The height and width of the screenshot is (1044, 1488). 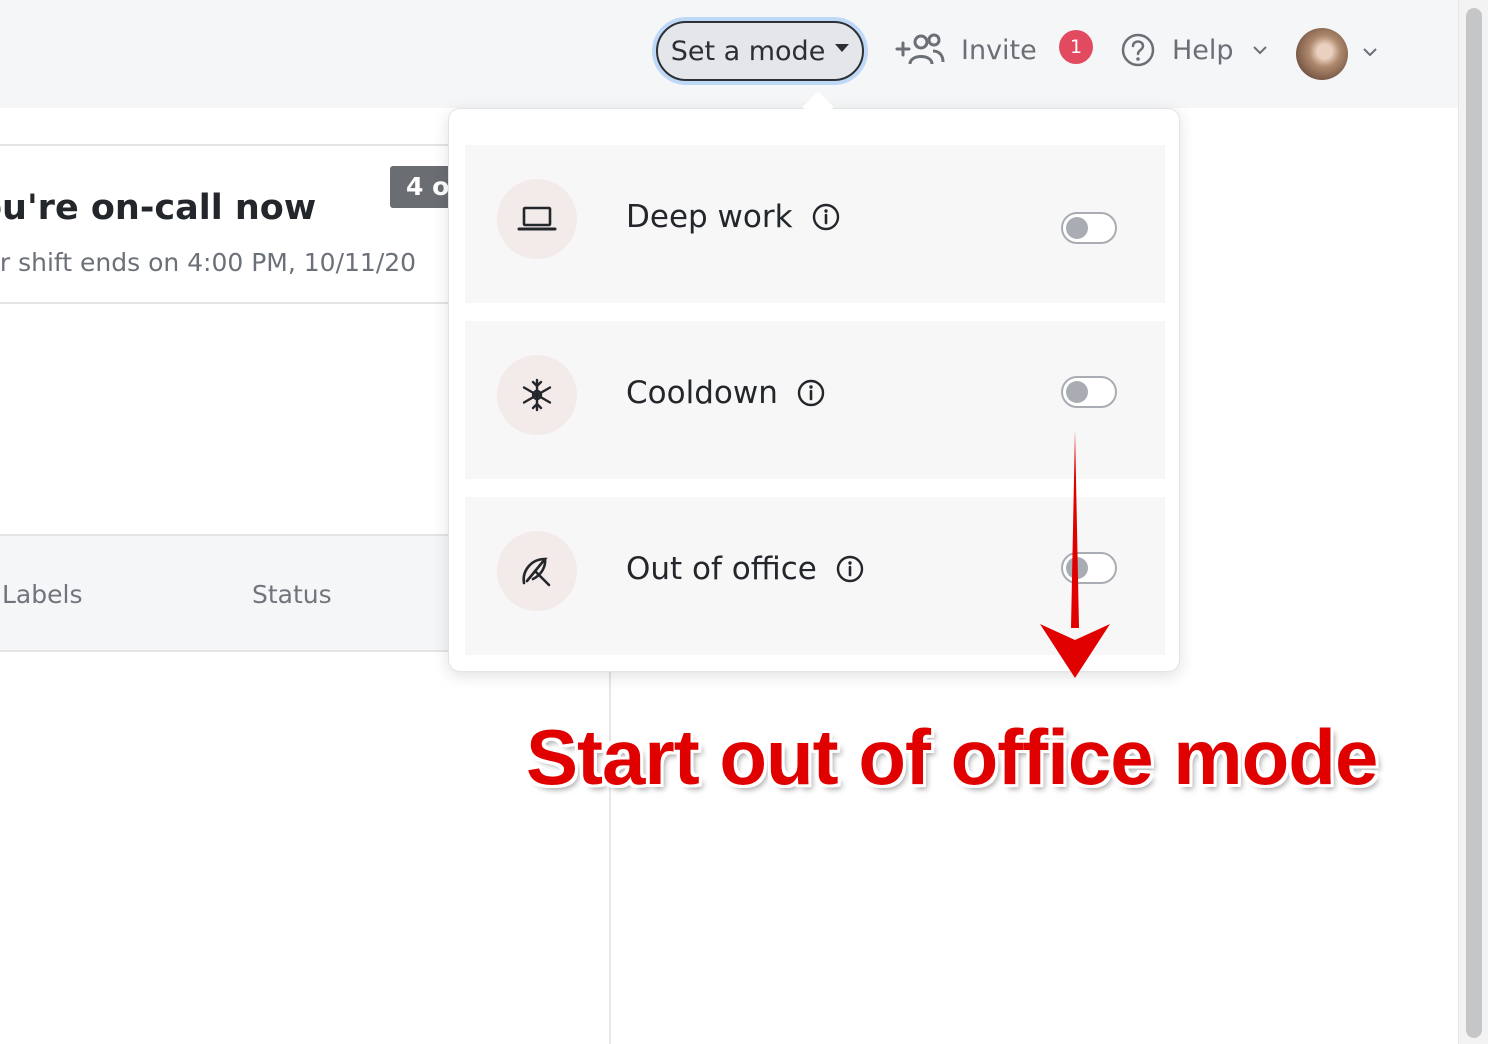 What do you see at coordinates (292, 594) in the screenshot?
I see `column-header-status: Status` at bounding box center [292, 594].